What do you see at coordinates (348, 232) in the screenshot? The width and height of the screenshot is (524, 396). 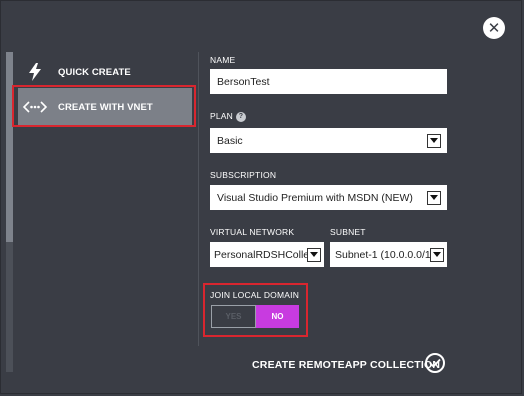 I see `subnet-label: SUBNET` at bounding box center [348, 232].